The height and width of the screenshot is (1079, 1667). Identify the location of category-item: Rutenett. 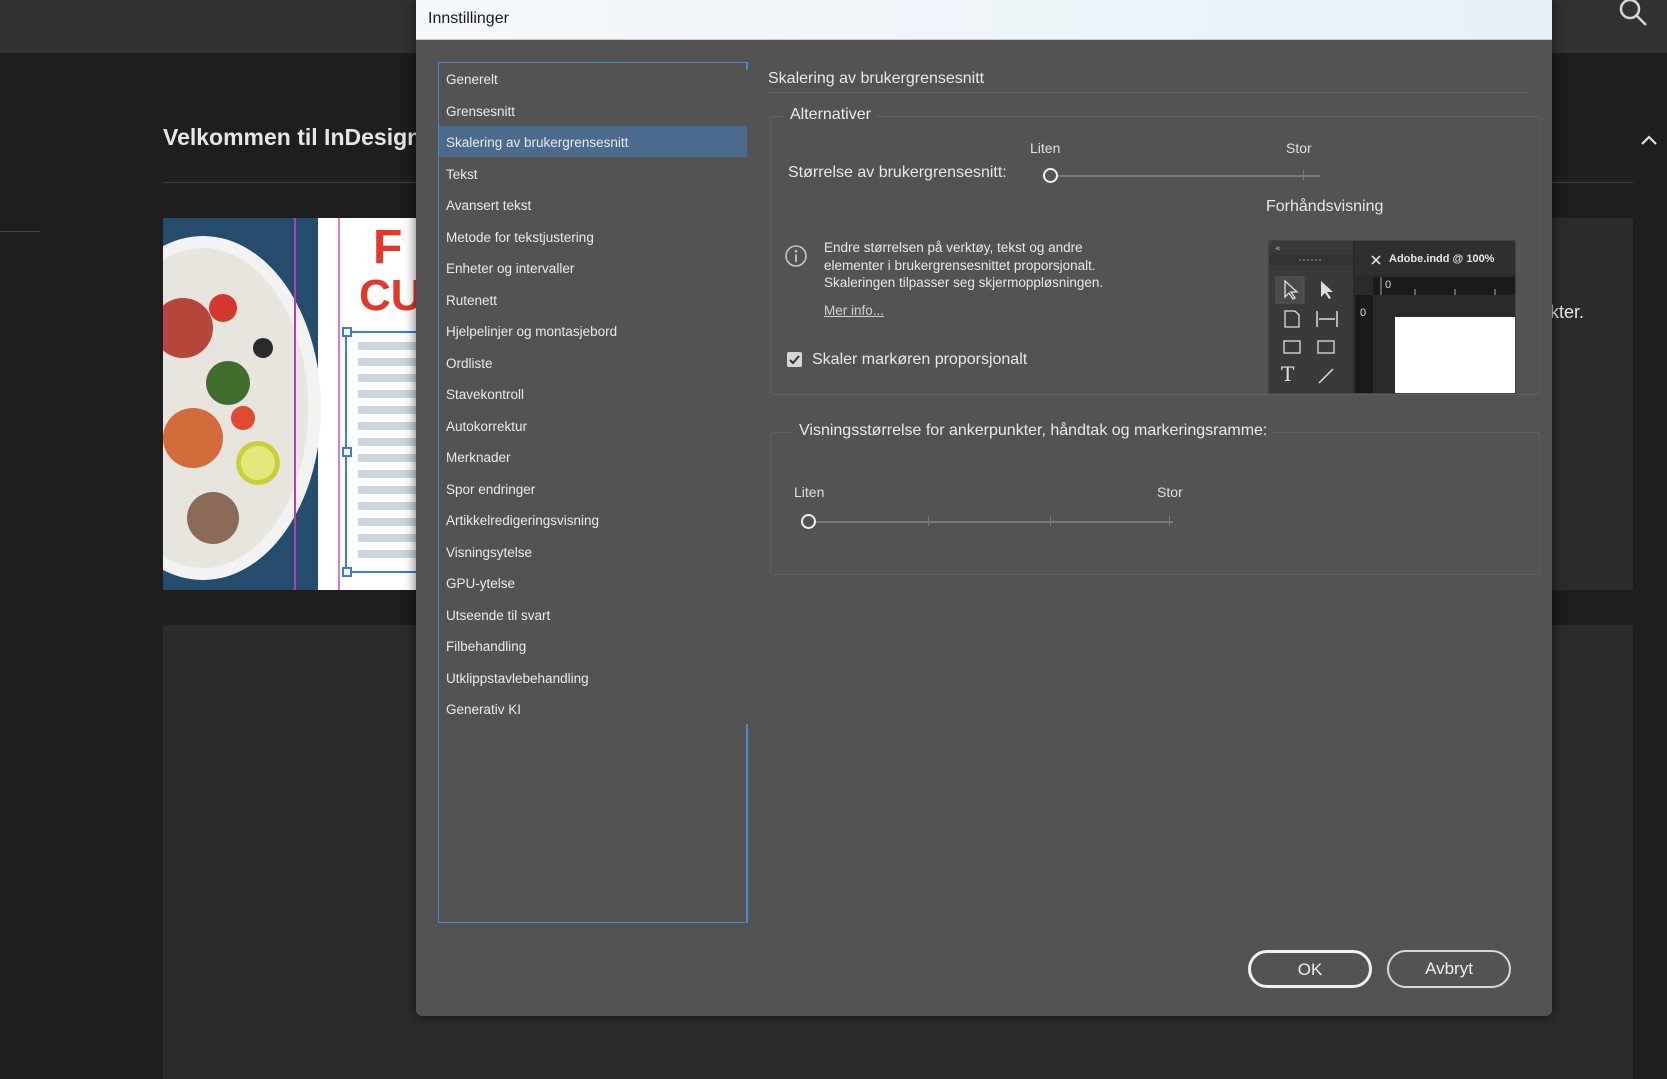
(593, 299).